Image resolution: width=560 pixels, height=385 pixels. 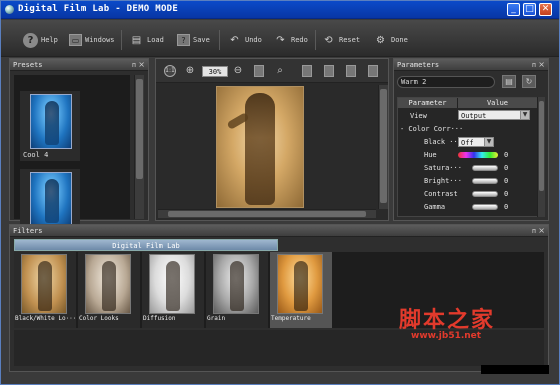 What do you see at coordinates (446, 82) in the screenshot?
I see `preset-name-field: Warm 2` at bounding box center [446, 82].